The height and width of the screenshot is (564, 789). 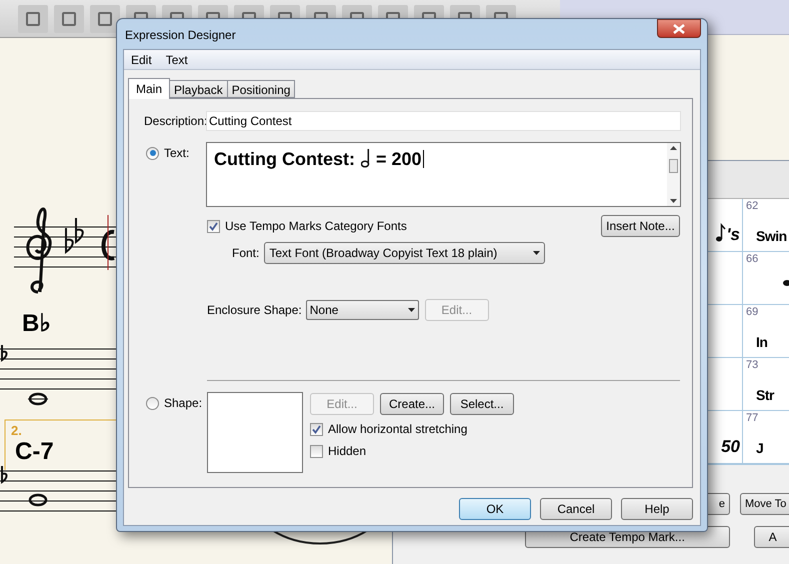 I want to click on expression-text: = 200, so click(x=400, y=159).